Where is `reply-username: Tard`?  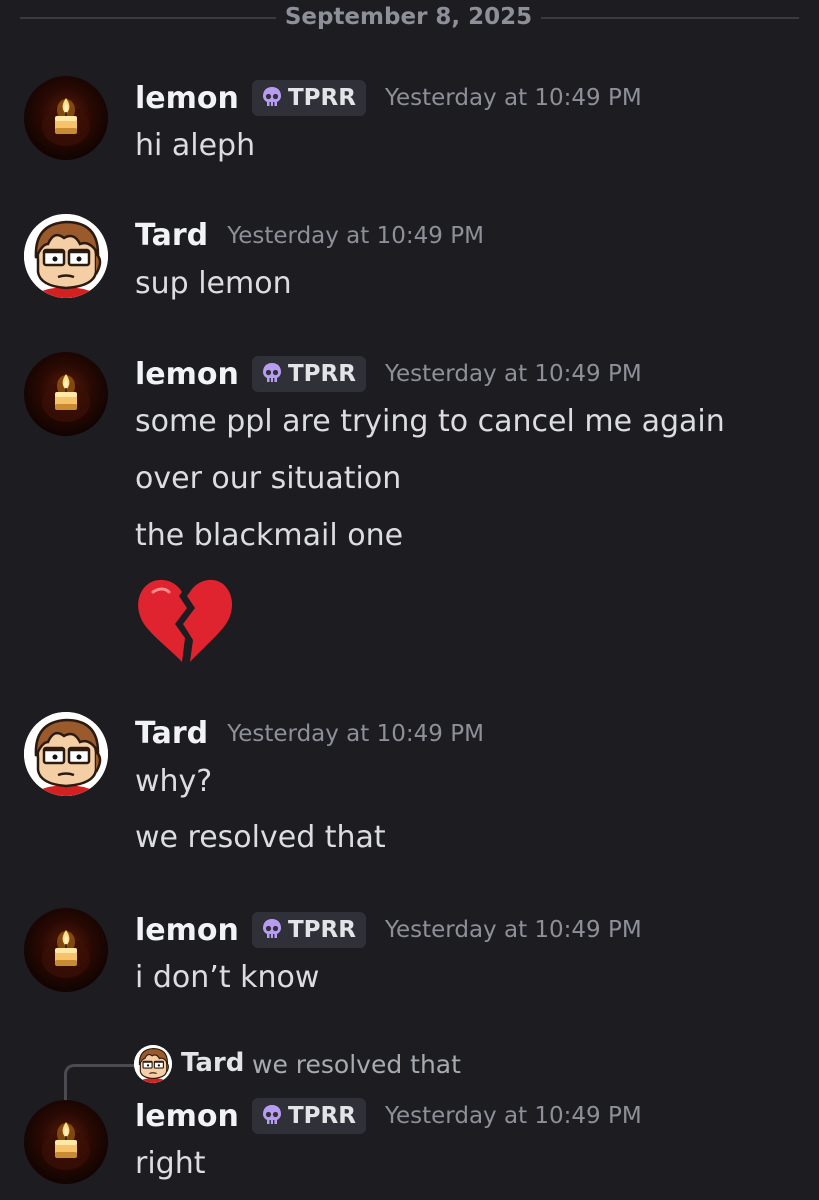
reply-username: Tard is located at coordinates (212, 1063).